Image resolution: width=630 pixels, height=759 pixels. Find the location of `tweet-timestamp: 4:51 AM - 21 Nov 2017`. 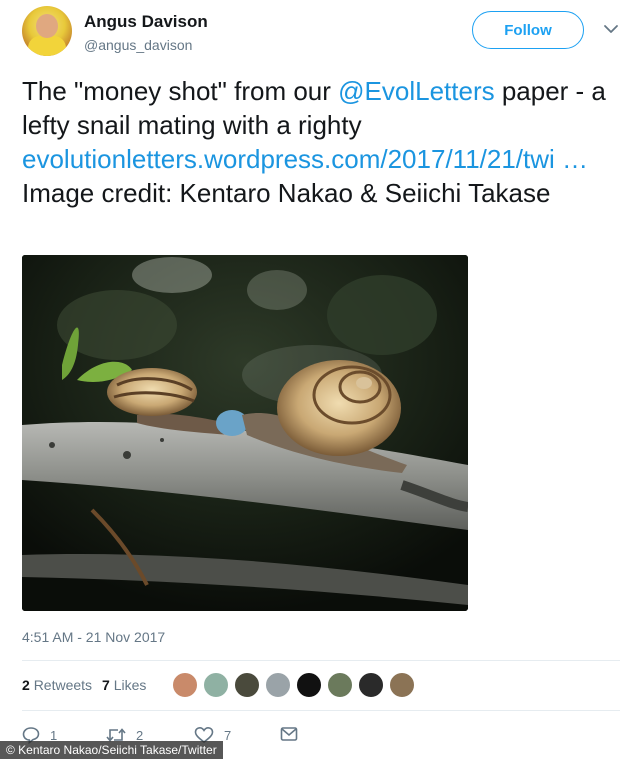

tweet-timestamp: 4:51 AM - 21 Nov 2017 is located at coordinates (93, 637).